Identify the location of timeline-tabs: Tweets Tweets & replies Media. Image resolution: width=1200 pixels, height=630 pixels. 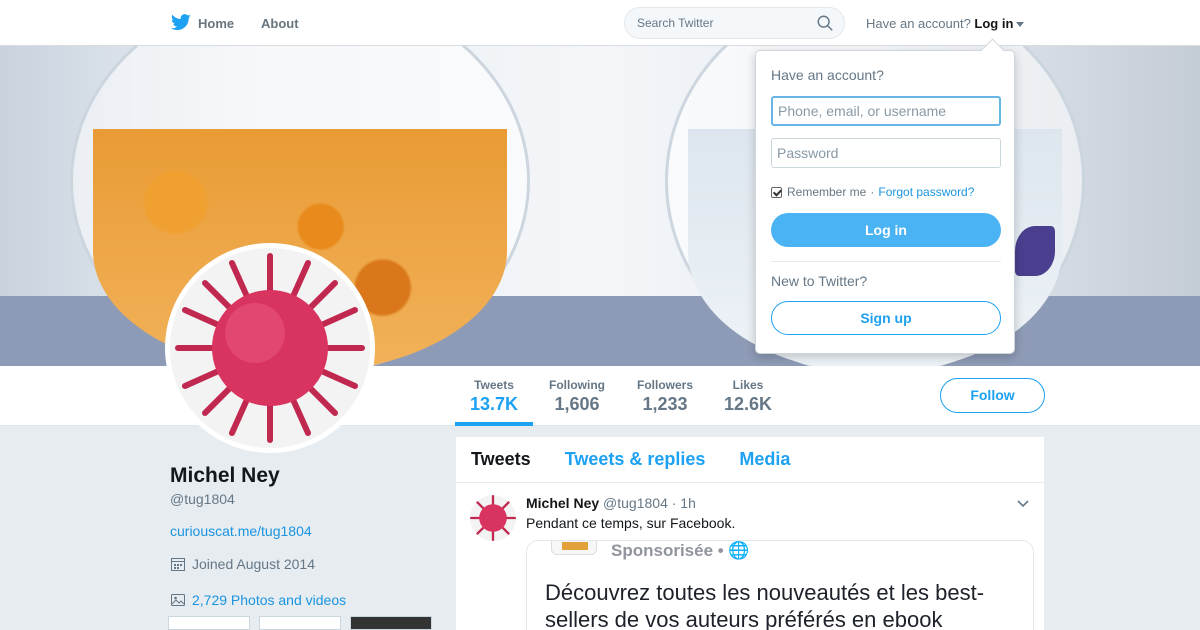
(750, 460).